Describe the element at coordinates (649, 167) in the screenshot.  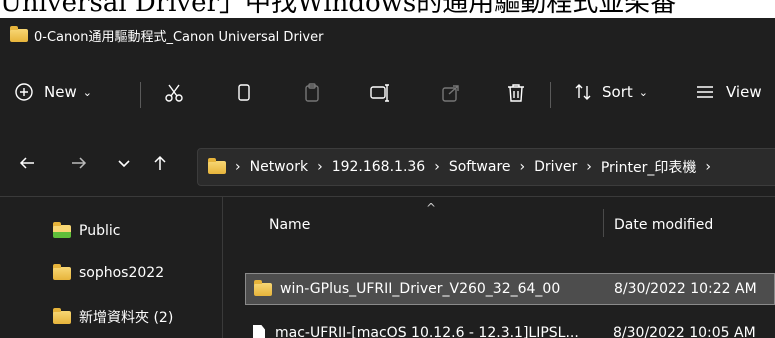
I see `breadcrumb-printer: Printer_印表機` at that location.